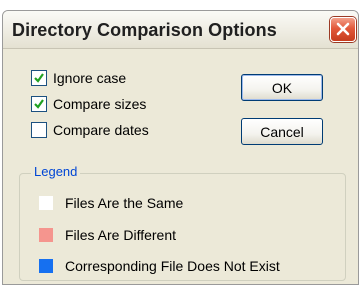 This screenshot has height=287, width=363. I want to click on compare-sizes-checkbox, so click(39, 104).